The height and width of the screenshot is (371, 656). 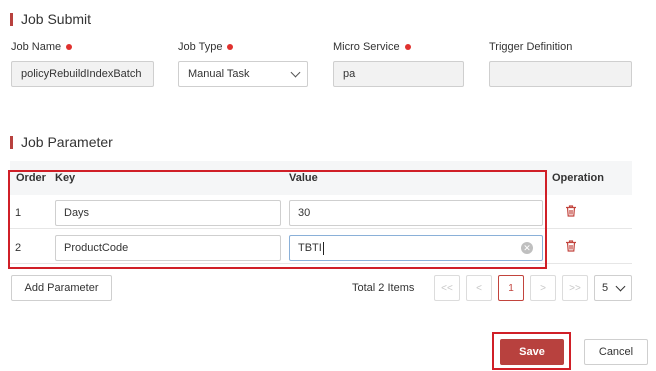 I want to click on job-type-select: Manual Task, so click(x=243, y=74).